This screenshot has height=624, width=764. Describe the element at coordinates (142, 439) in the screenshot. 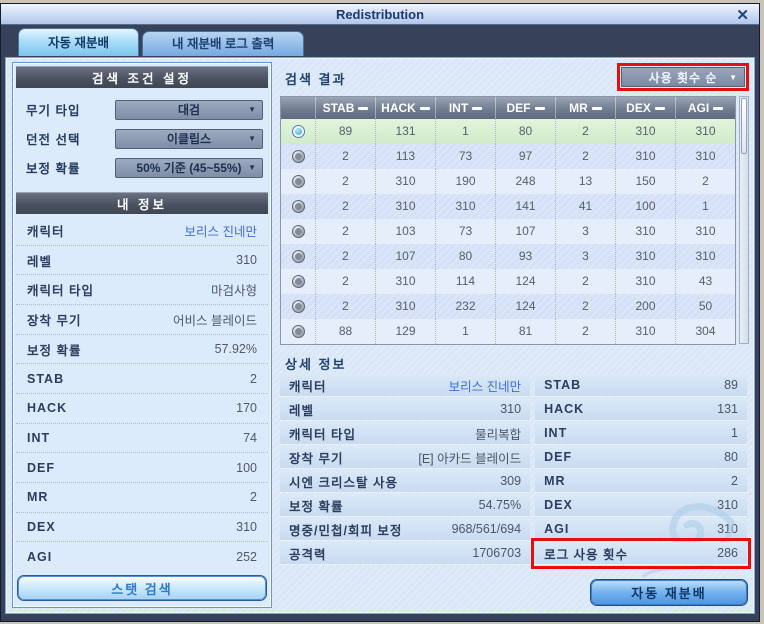

I see `info-row-int: INT 74` at that location.